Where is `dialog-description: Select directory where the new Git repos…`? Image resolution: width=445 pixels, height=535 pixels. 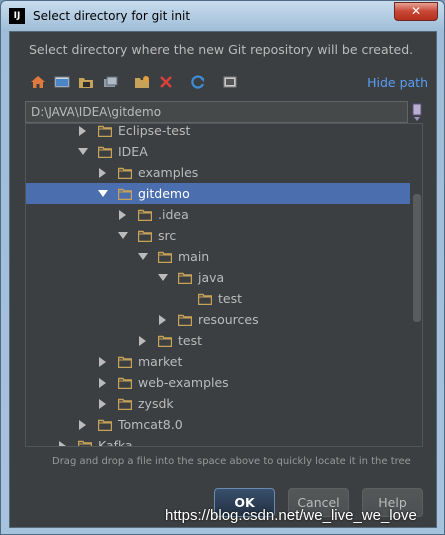
dialog-description: Select directory where the new Git repos… is located at coordinates (221, 49).